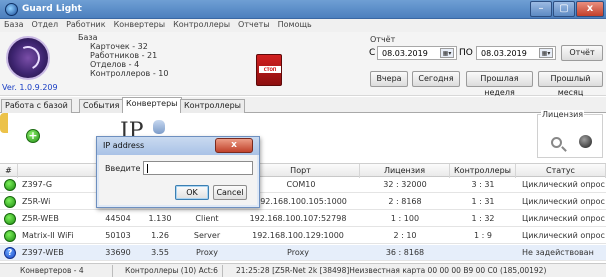 This screenshot has height=277, width=606. What do you see at coordinates (212, 106) in the screenshot?
I see `tab-controllers: Контроллеры` at bounding box center [212, 106].